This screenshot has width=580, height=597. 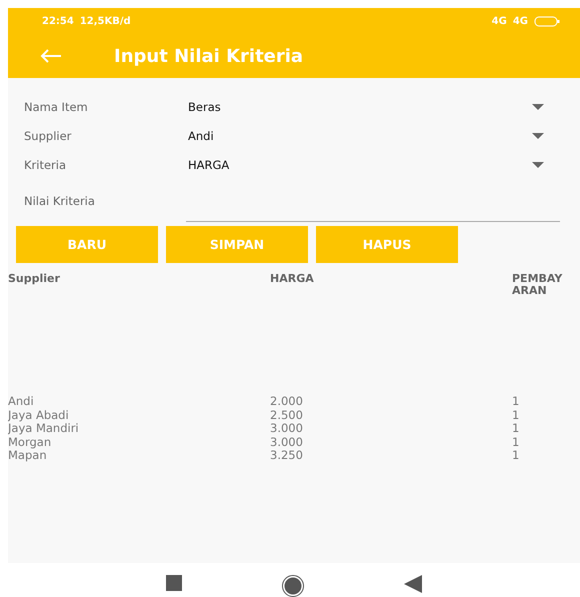 What do you see at coordinates (204, 107) in the screenshot?
I see `dropdown-value: Beras` at bounding box center [204, 107].